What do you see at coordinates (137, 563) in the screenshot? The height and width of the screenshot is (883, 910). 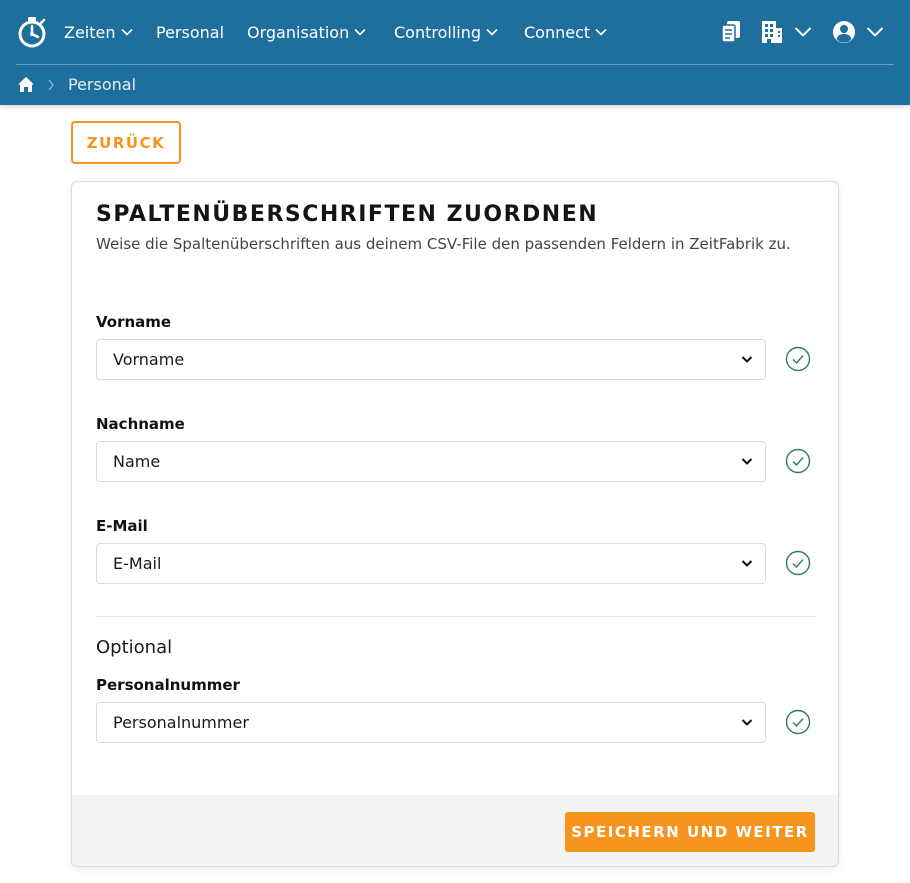 I see `select-value: E-Mail` at bounding box center [137, 563].